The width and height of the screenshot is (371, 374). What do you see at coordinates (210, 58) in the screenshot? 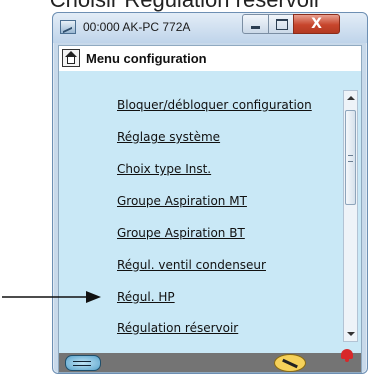
I see `menu-header: Menu configuration` at bounding box center [210, 58].